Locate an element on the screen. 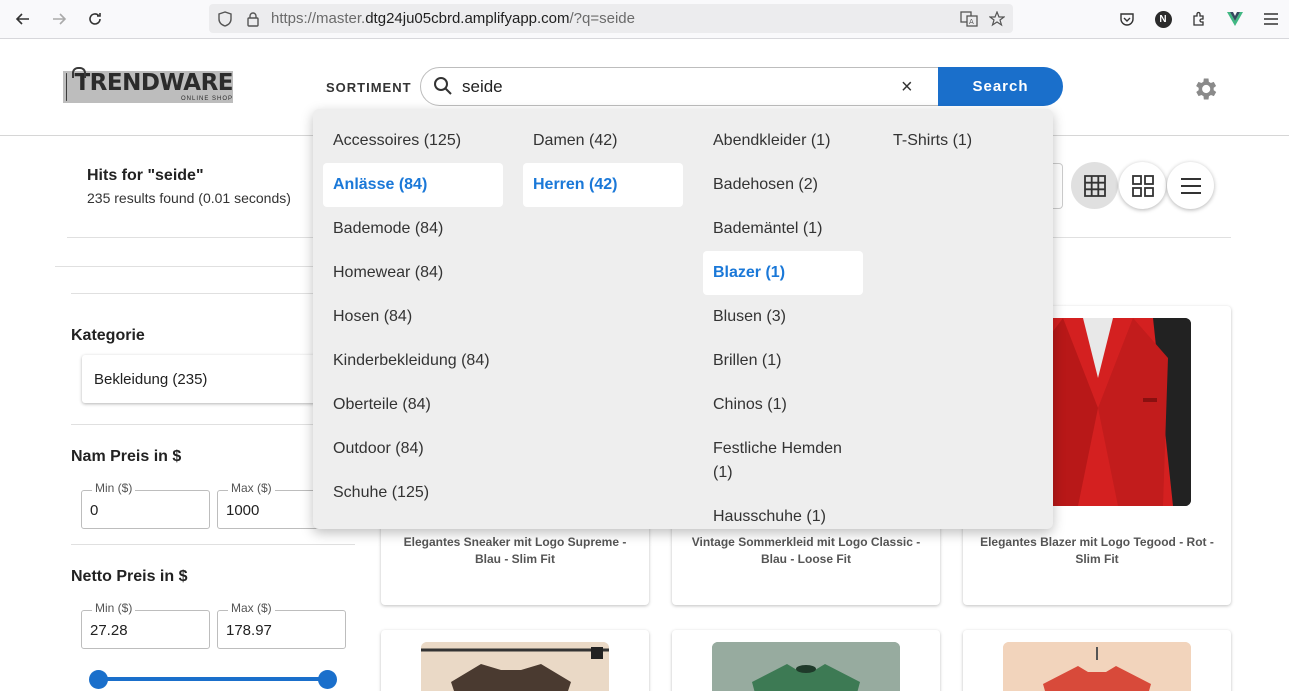  category-kinderbekleidung: Kinderbekleidung (84) is located at coordinates (411, 361).